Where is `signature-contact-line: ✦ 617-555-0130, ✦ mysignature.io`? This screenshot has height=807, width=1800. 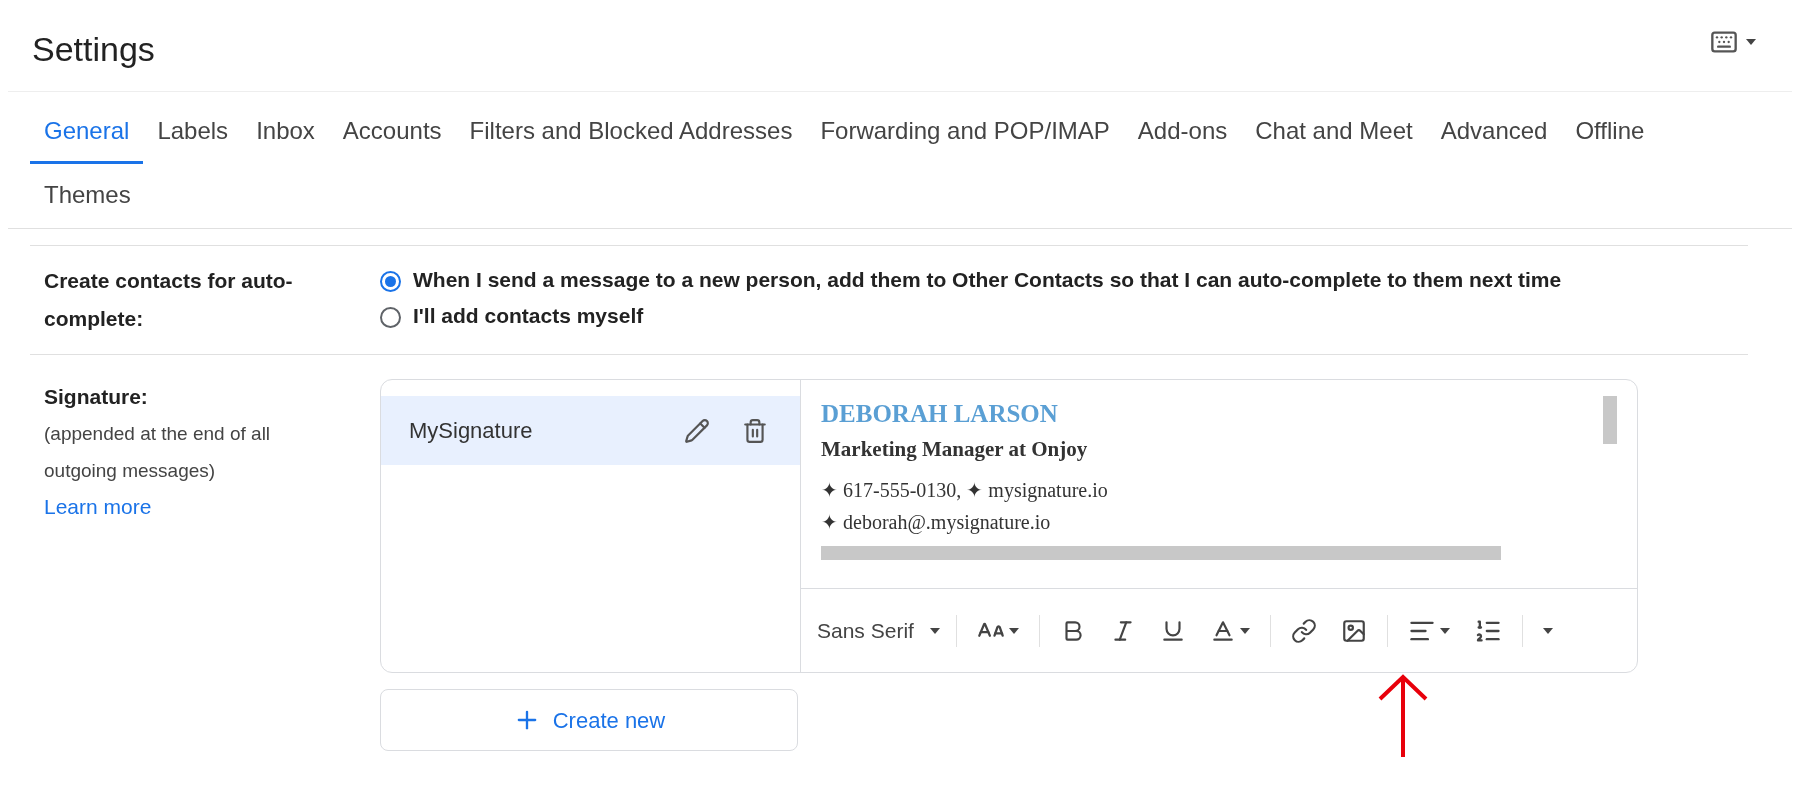
signature-contact-line: ✦ 617-555-0130, ✦ mysignature.io is located at coordinates (964, 491).